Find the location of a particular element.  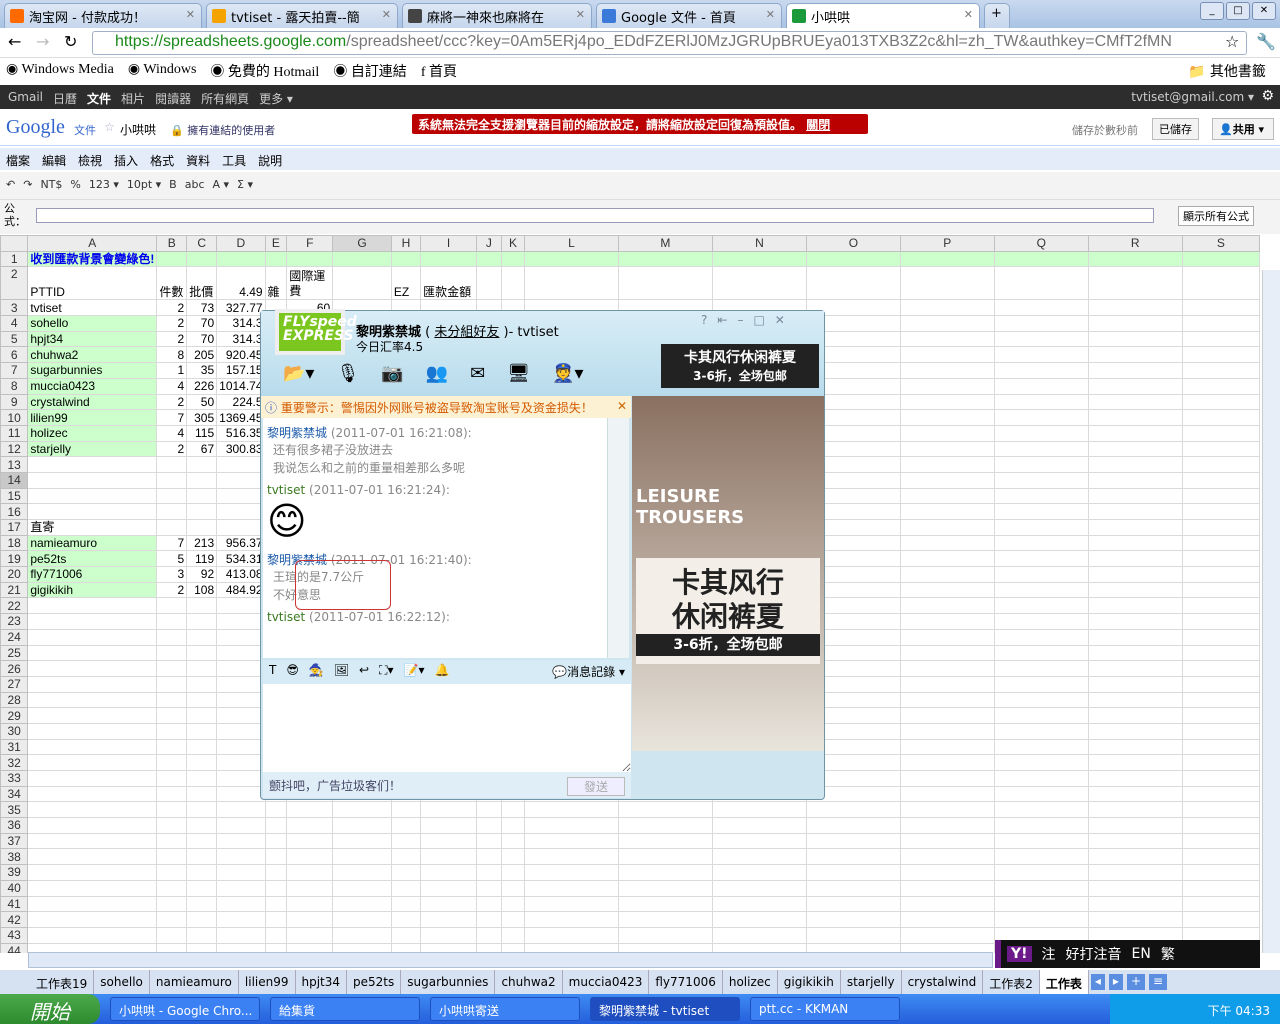

toolbar-button: 10pt ▾ is located at coordinates (144, 185).